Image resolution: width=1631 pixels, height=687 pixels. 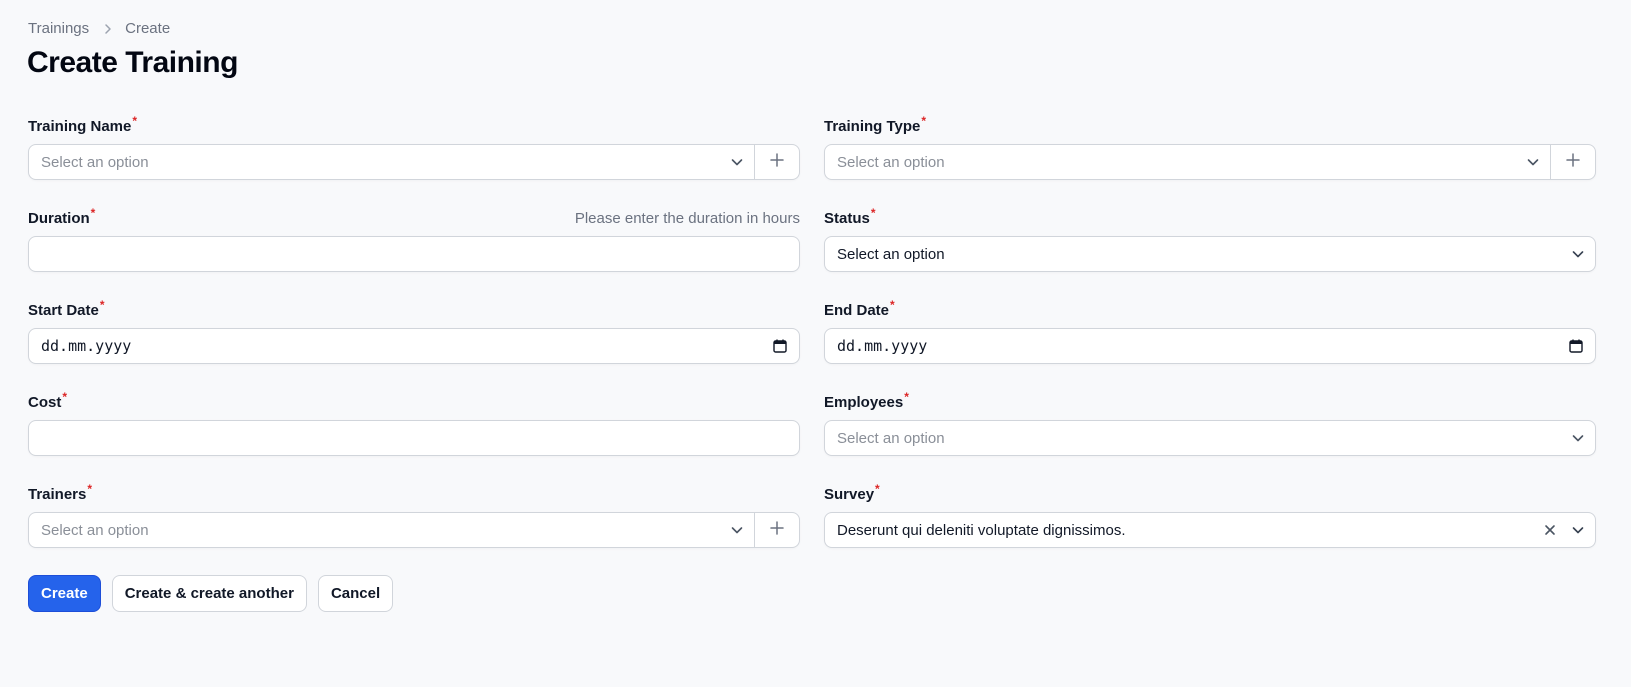 I want to click on close-icon, so click(x=1550, y=530).